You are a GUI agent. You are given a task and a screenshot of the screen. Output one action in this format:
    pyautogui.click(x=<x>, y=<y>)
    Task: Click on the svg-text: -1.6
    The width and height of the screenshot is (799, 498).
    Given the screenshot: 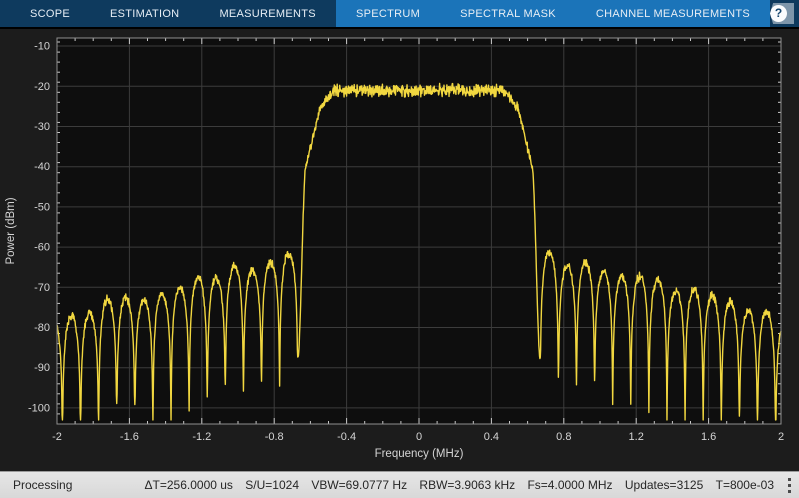 What is the action you would take?
    pyautogui.click(x=129, y=437)
    